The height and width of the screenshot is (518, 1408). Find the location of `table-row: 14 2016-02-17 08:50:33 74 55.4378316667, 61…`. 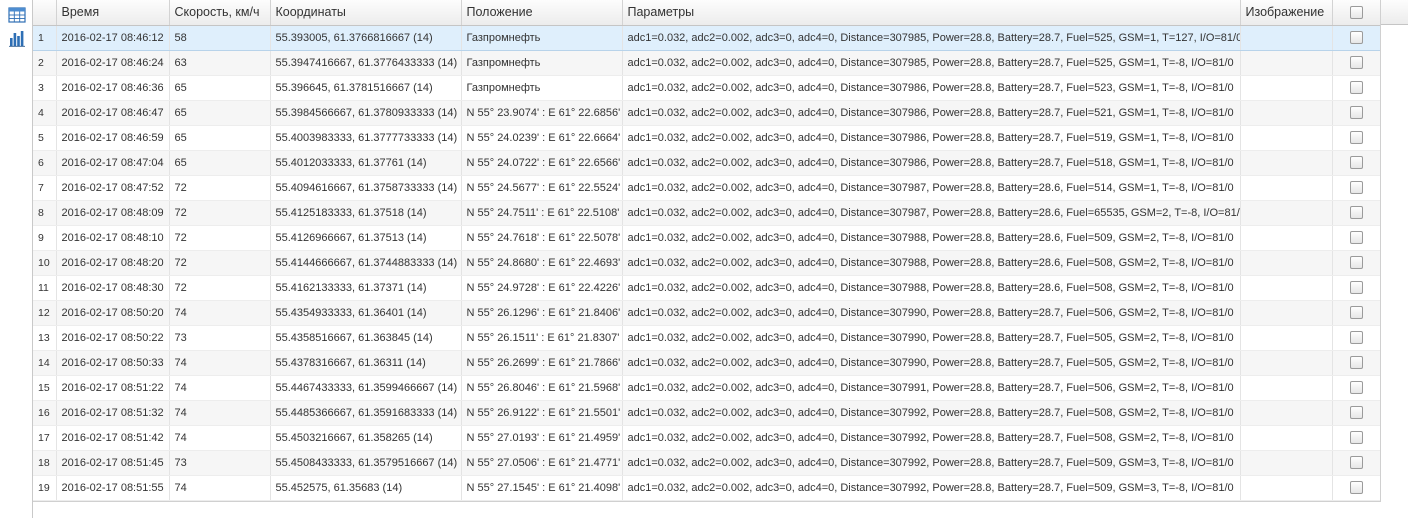

table-row: 14 2016-02-17 08:50:33 74 55.4378316667, 61… is located at coordinates (706, 363).